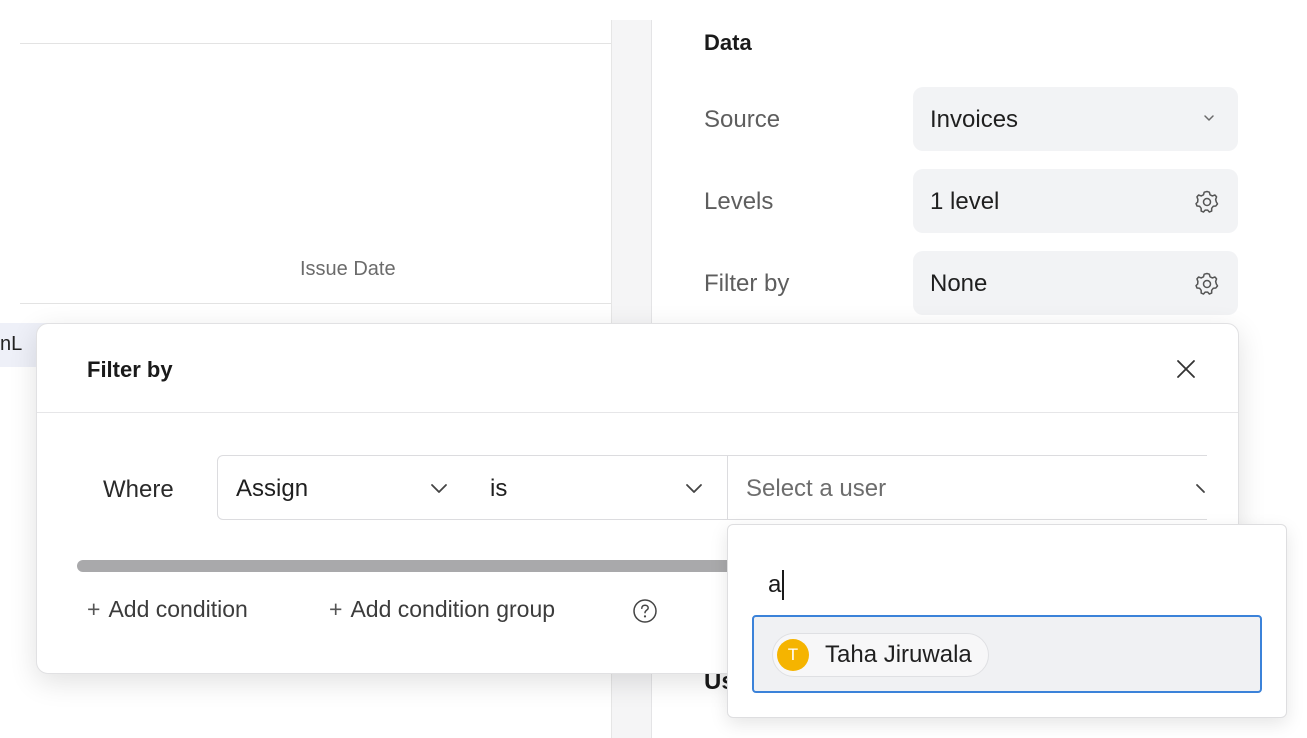  I want to click on add-condition-group-button: + Add condition group, so click(442, 609).